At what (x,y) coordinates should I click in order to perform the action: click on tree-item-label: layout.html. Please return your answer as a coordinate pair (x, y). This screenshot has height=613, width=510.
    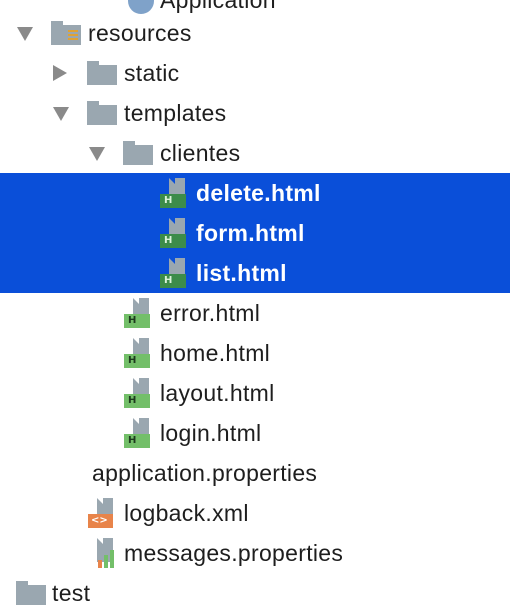
    Looking at the image, I should click on (217, 393).